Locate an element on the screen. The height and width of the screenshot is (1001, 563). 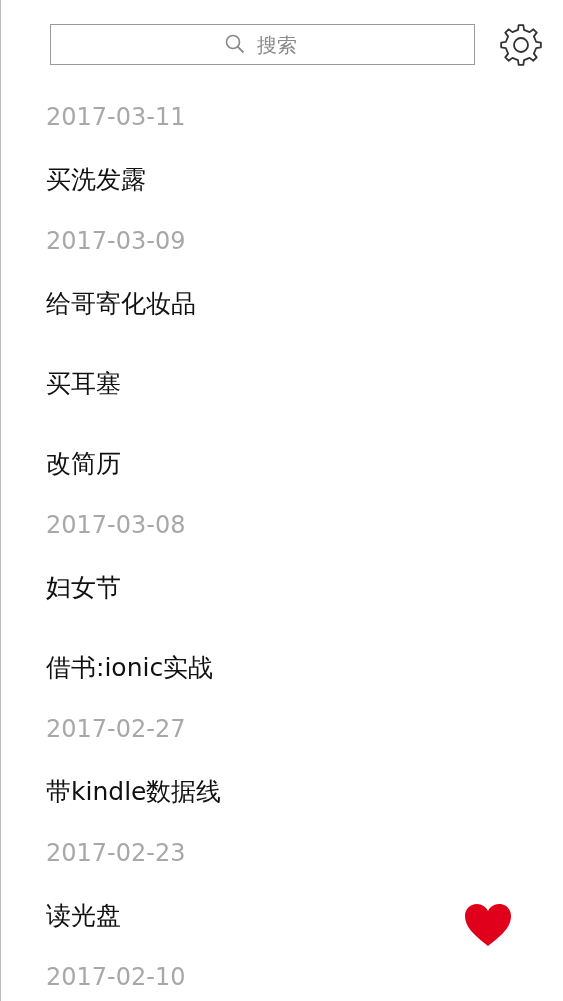
settings-icon is located at coordinates (521, 44).